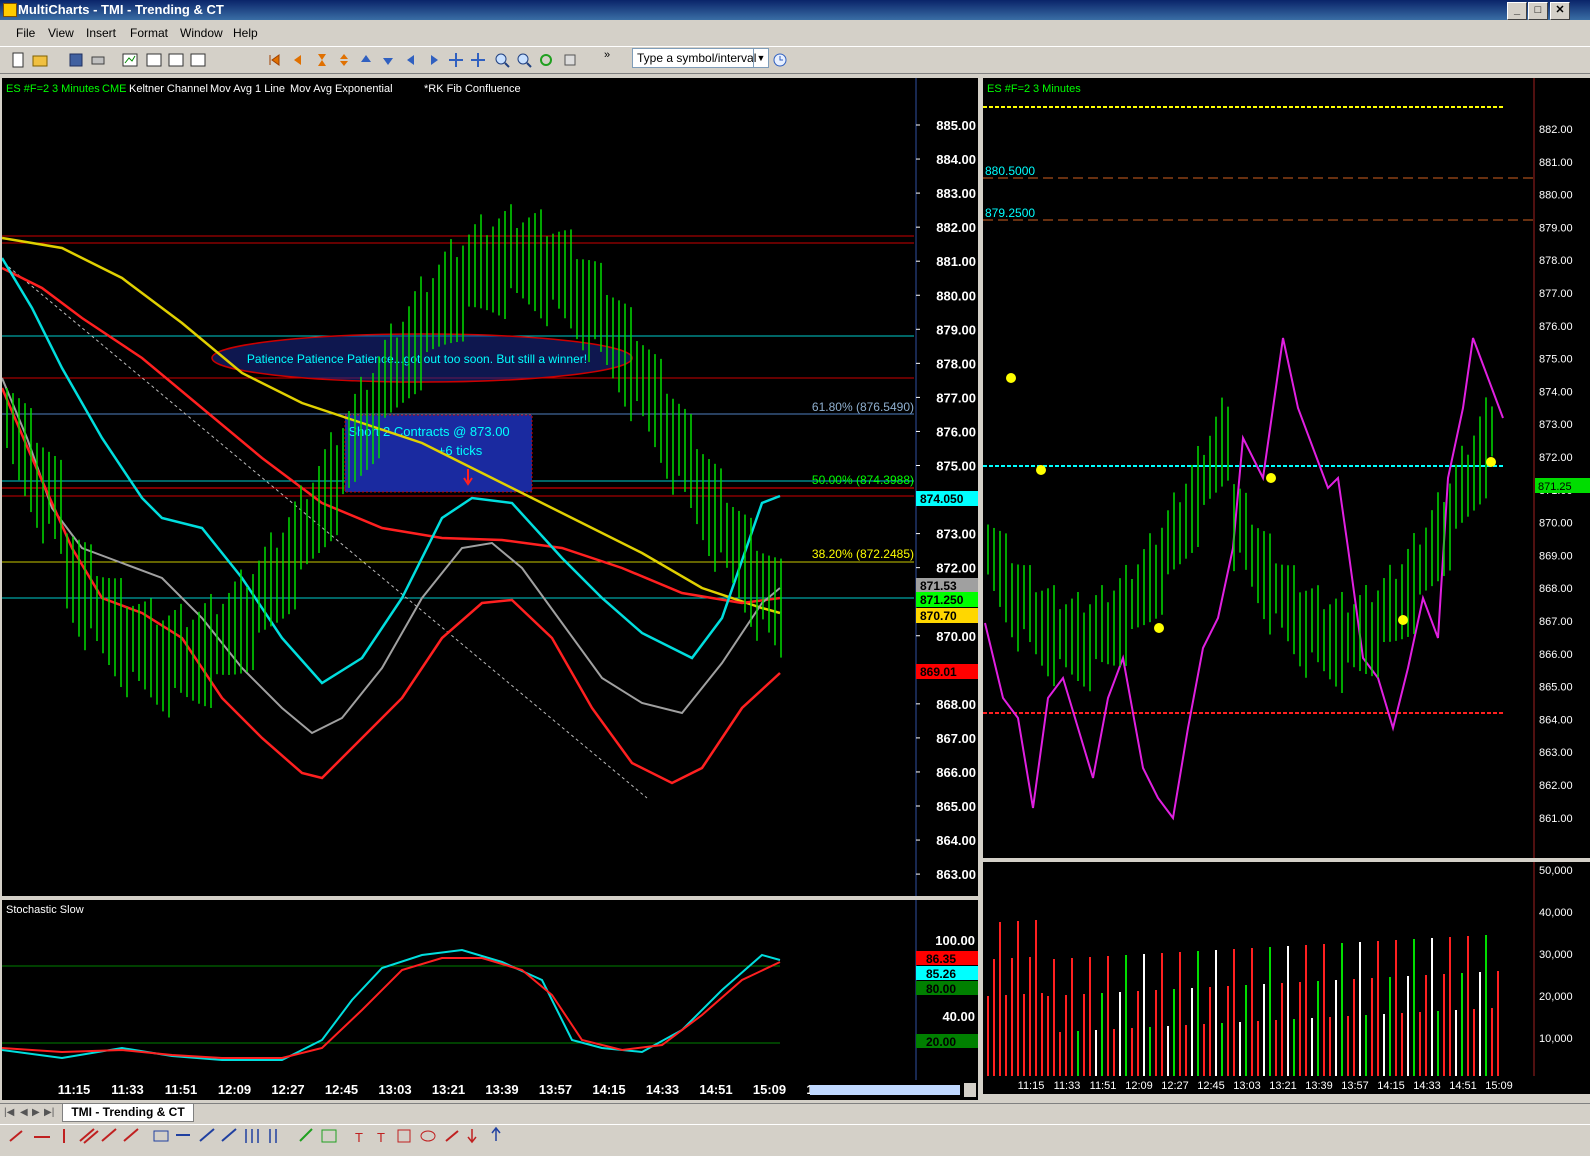 Image resolution: width=1590 pixels, height=1156 pixels. Describe the element at coordinates (252, 1136) in the screenshot. I see `fib-time-zones-tool-icon` at that location.